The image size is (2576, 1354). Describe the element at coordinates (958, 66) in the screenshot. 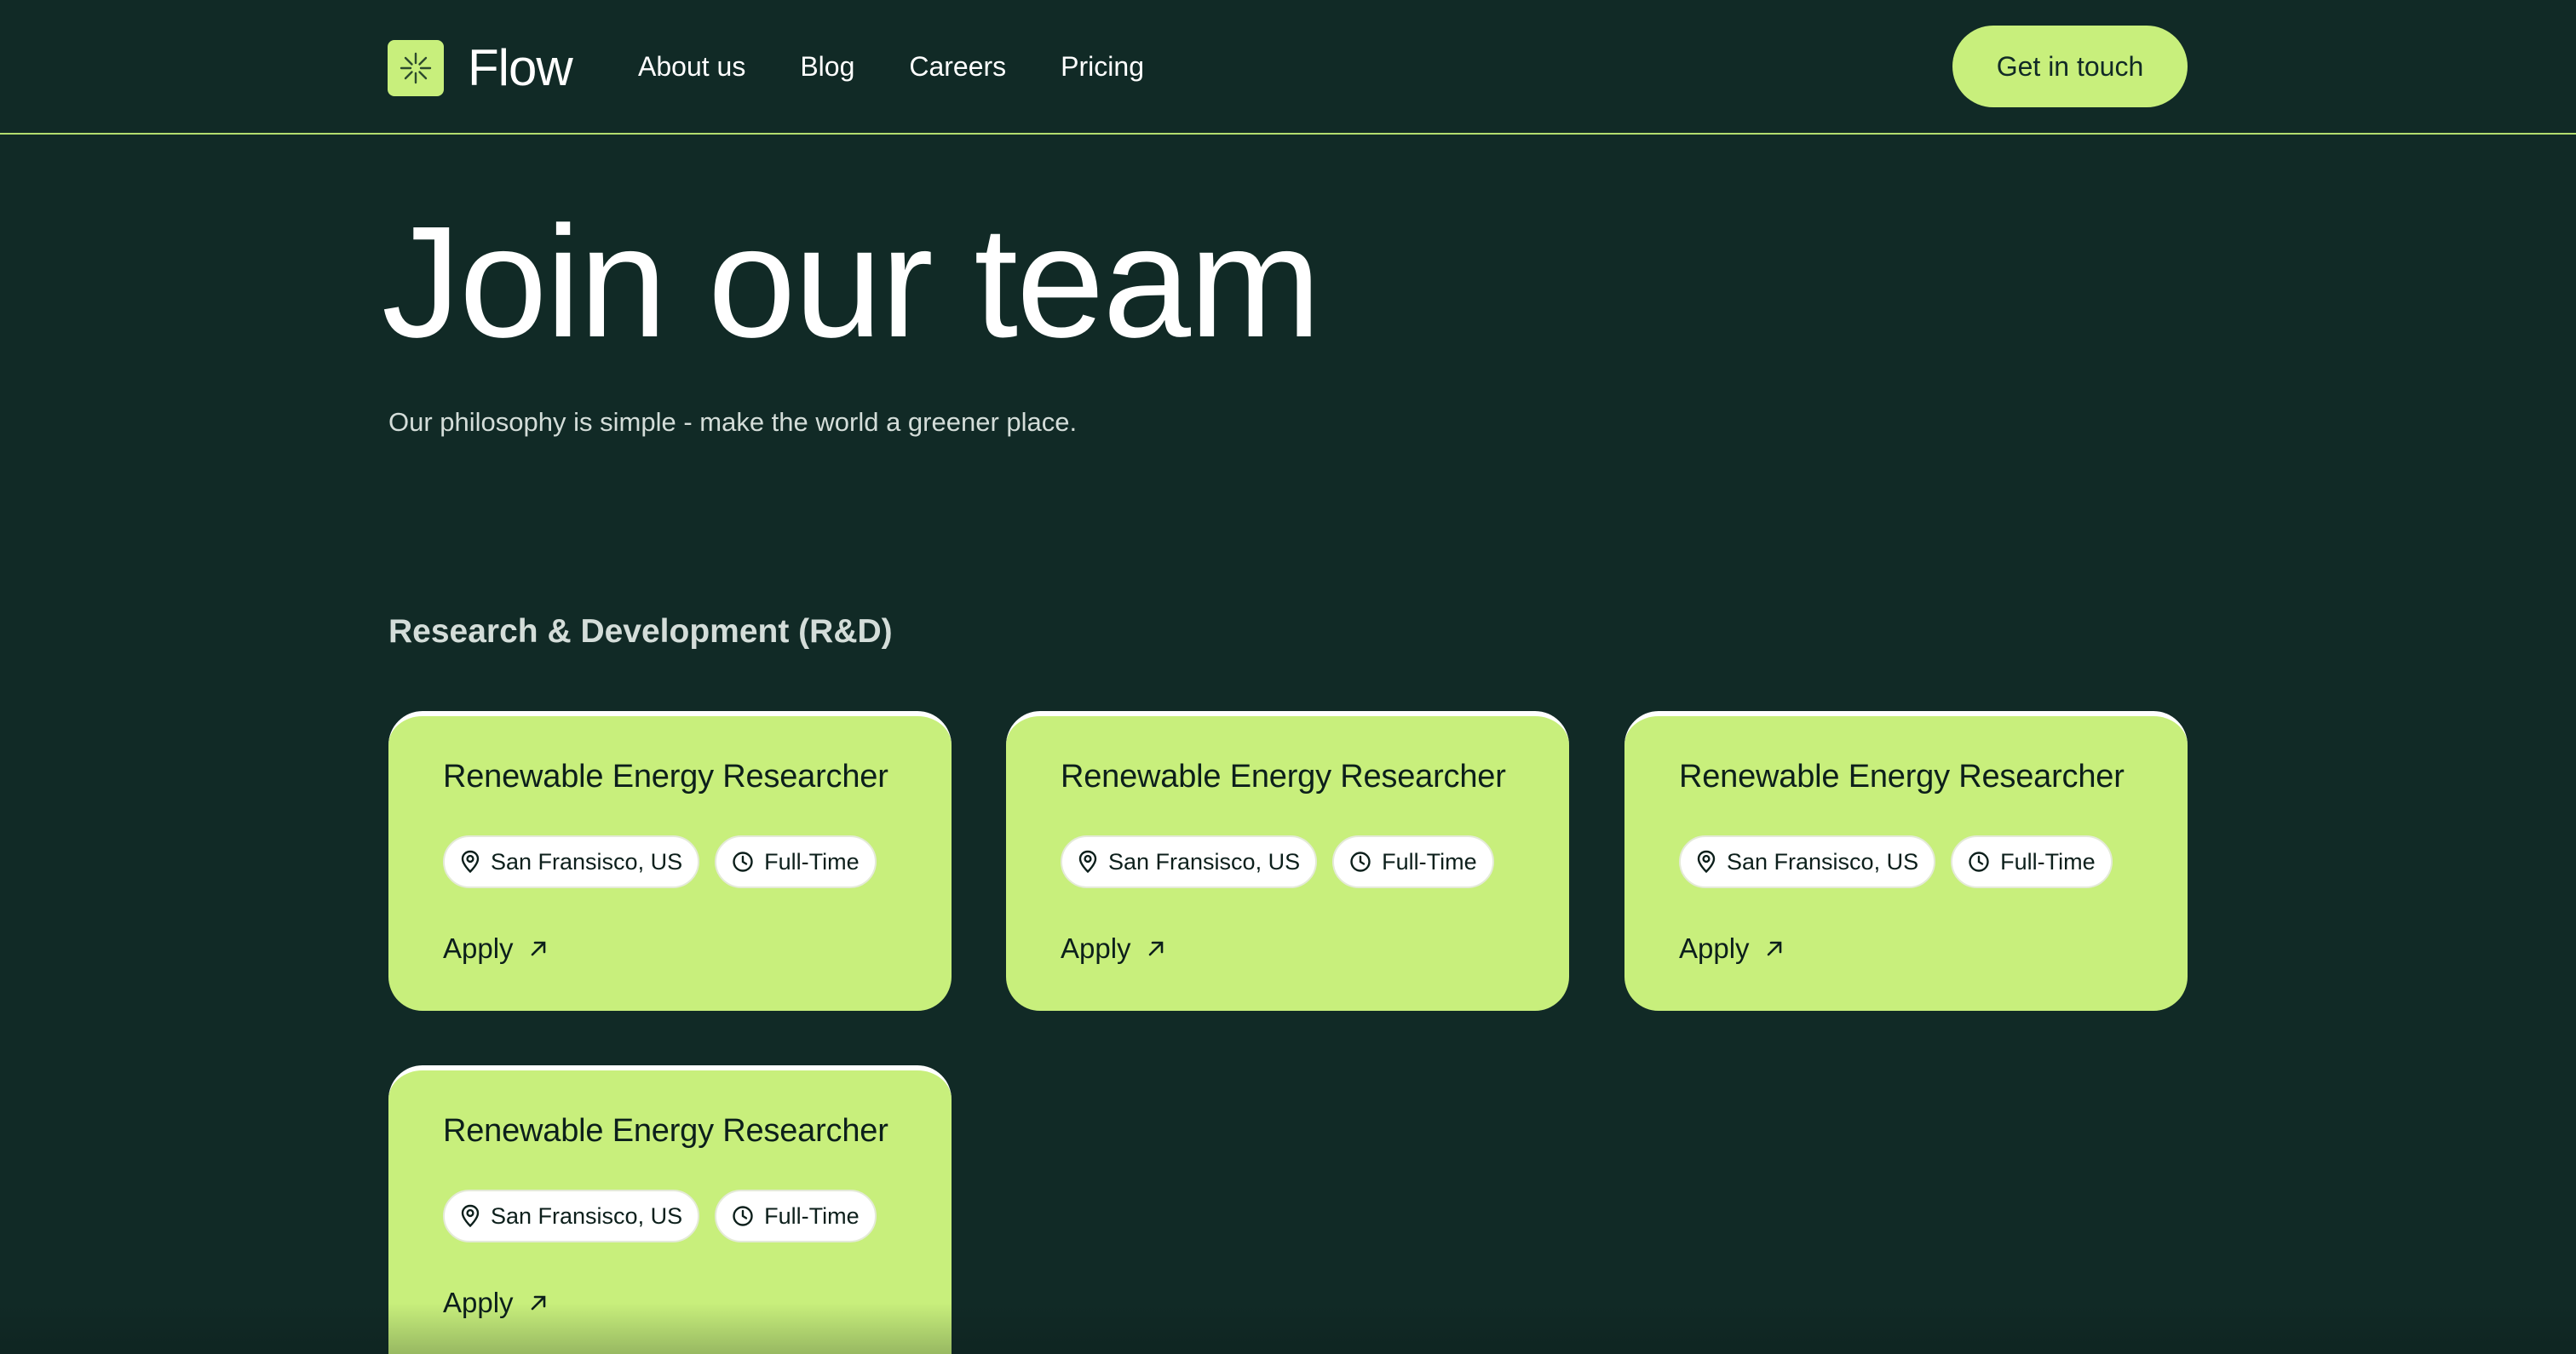

I see `nav-careers: Careers` at that location.